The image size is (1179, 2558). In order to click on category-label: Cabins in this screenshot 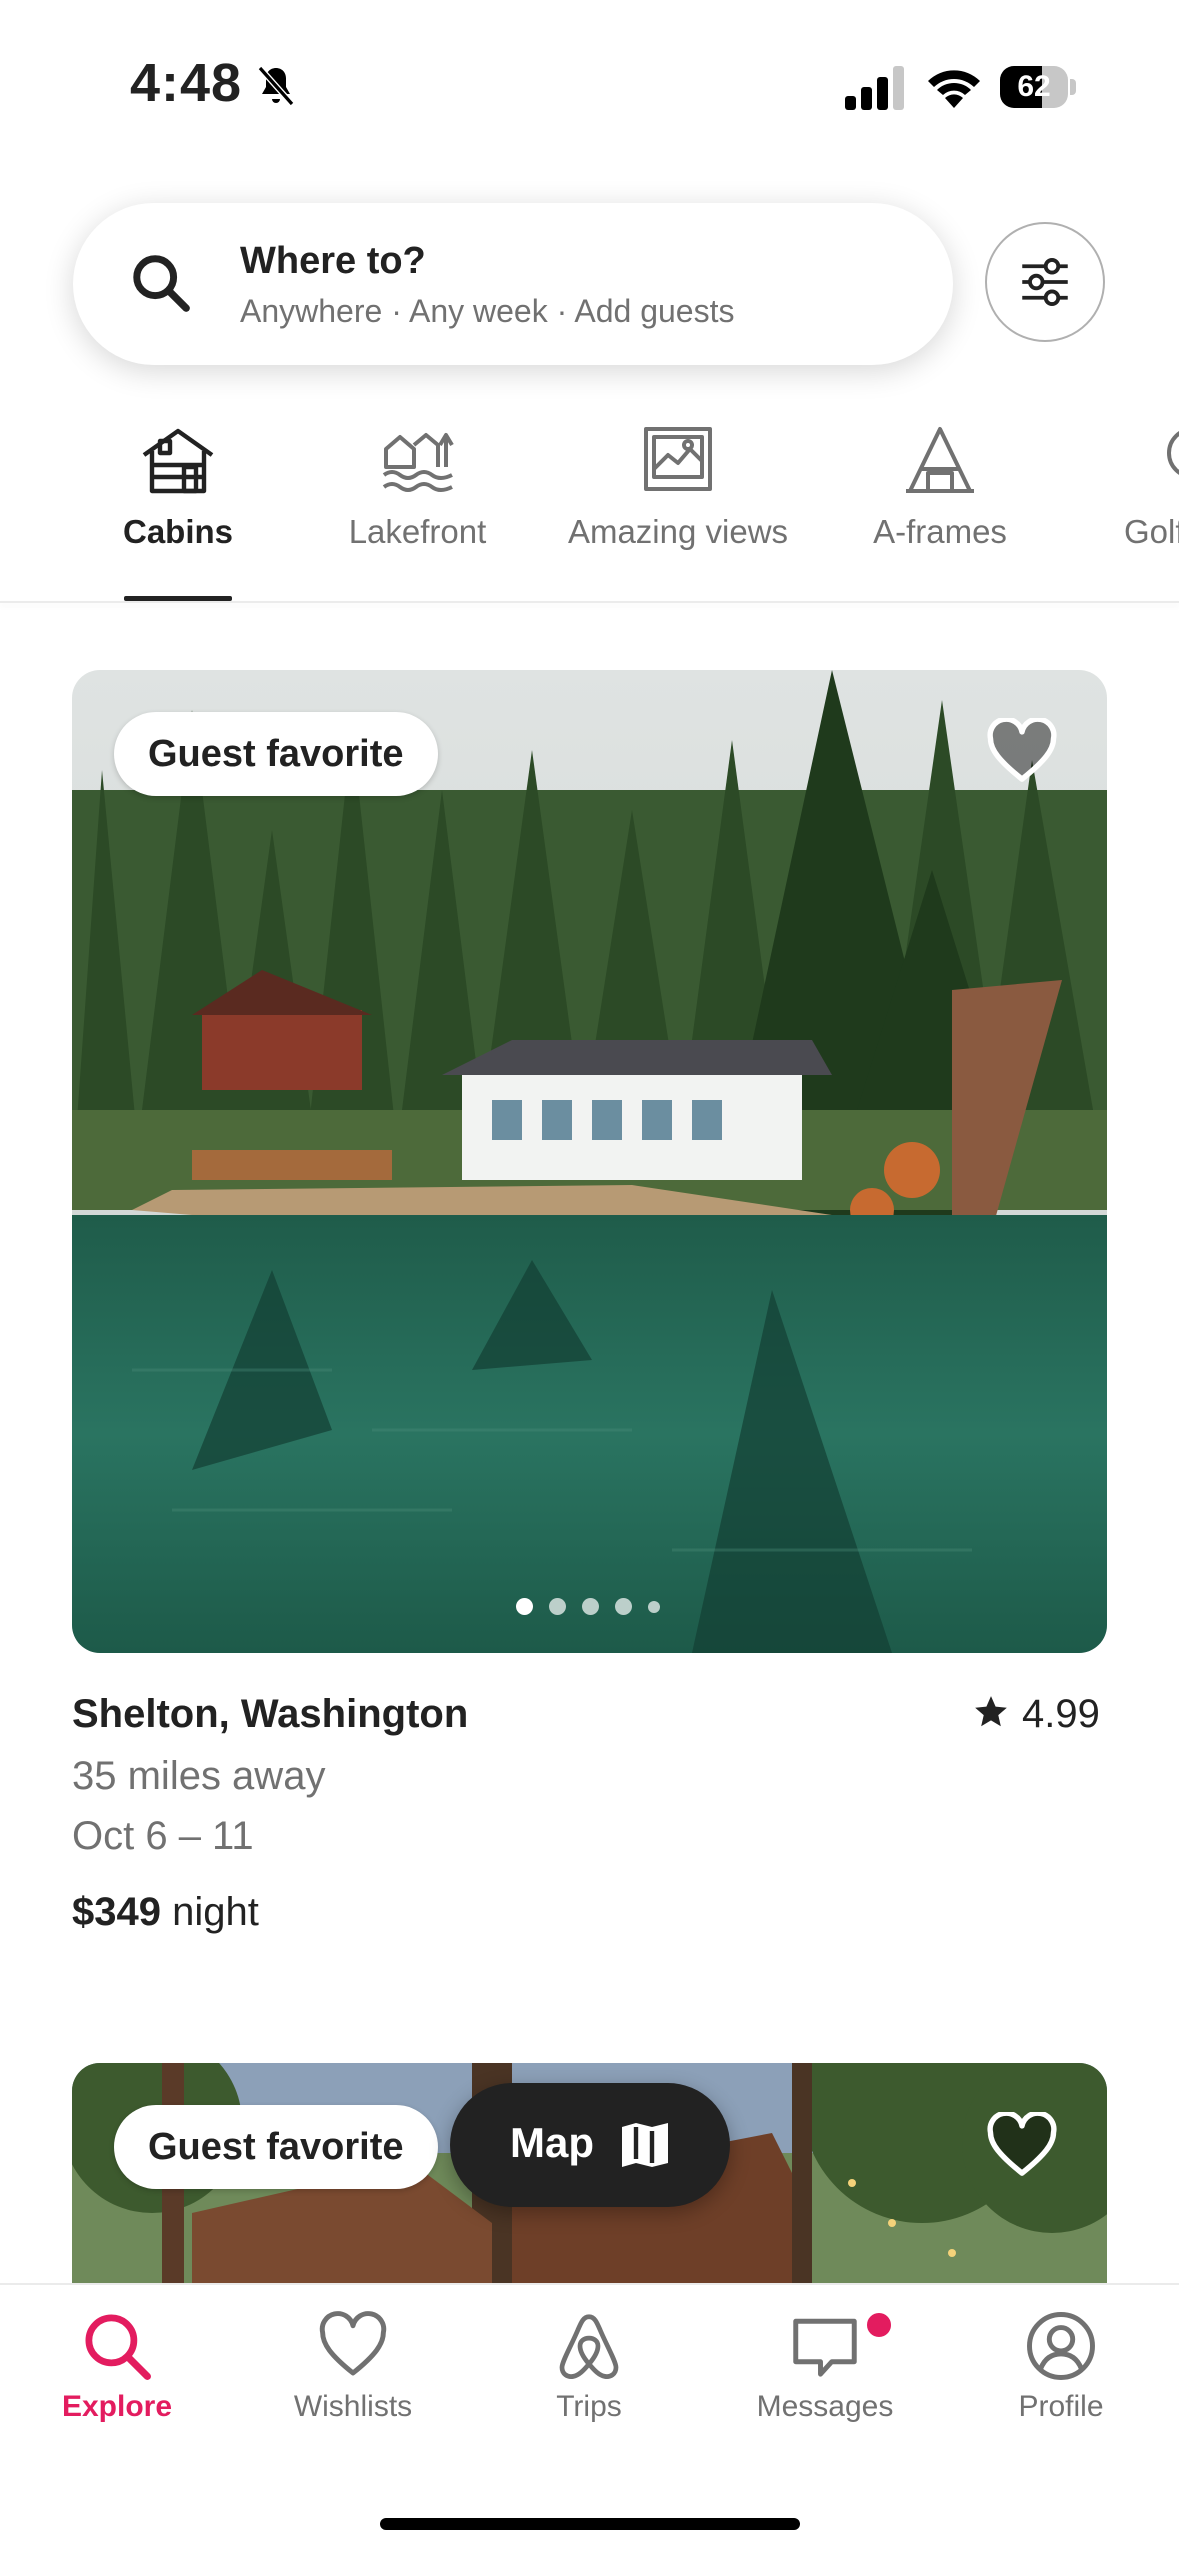, I will do `click(178, 531)`.